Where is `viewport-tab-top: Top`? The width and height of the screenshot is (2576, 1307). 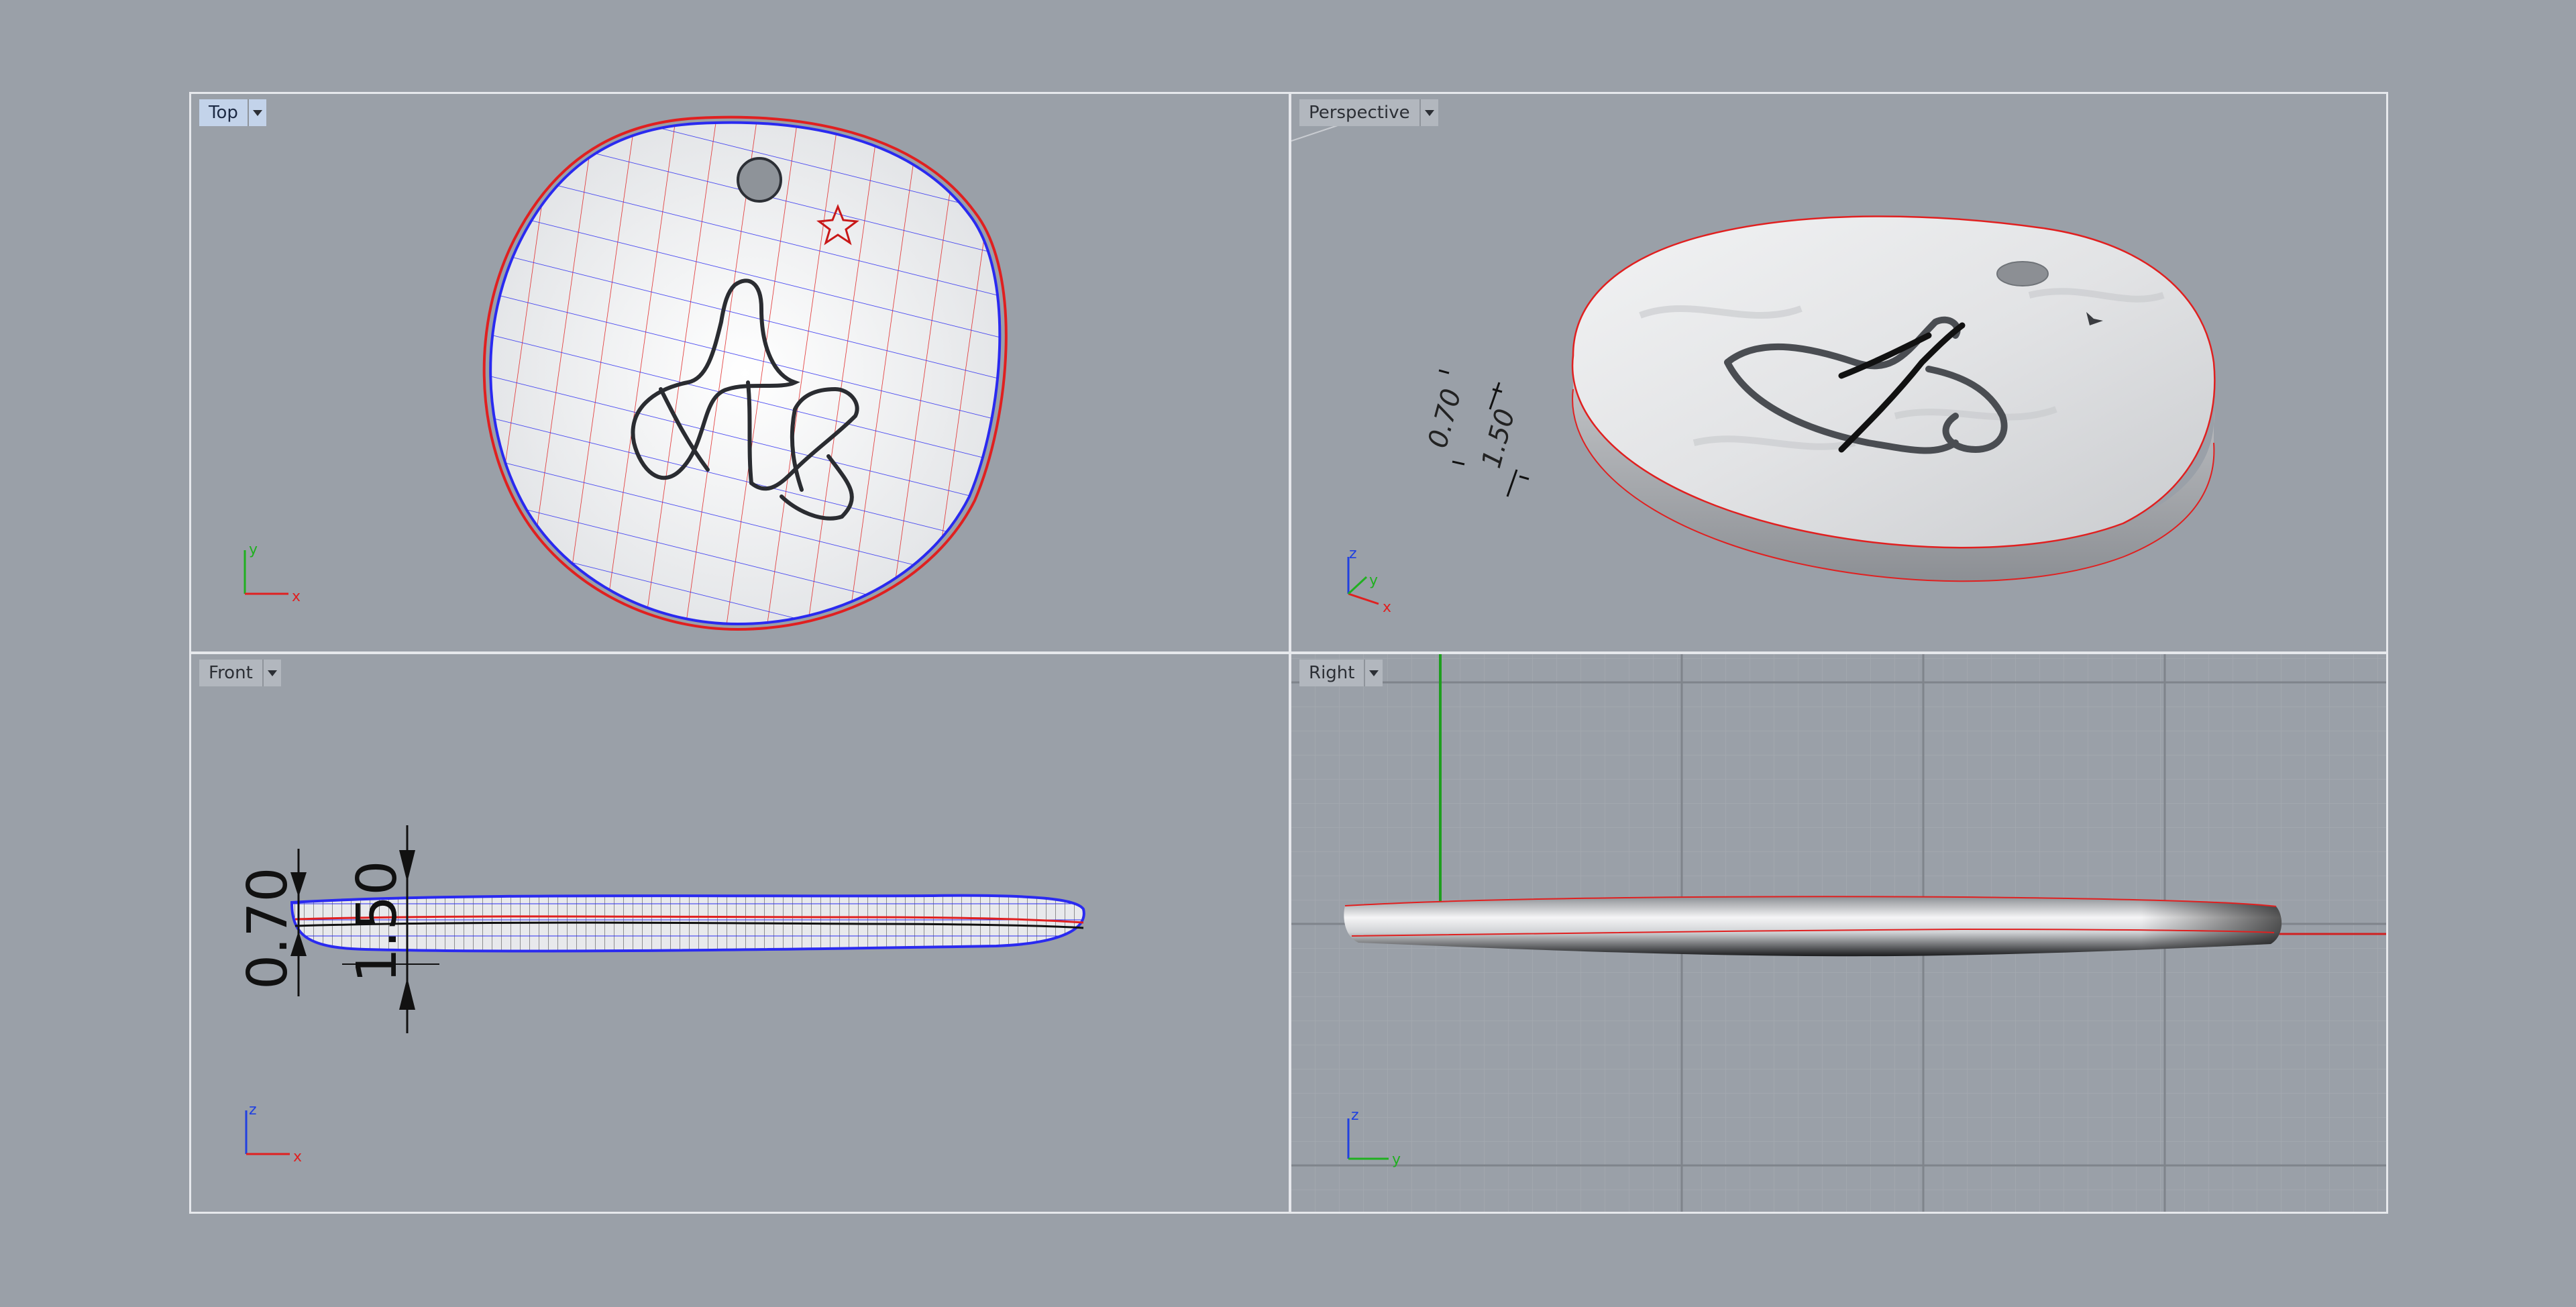
viewport-tab-top: Top is located at coordinates (232, 112).